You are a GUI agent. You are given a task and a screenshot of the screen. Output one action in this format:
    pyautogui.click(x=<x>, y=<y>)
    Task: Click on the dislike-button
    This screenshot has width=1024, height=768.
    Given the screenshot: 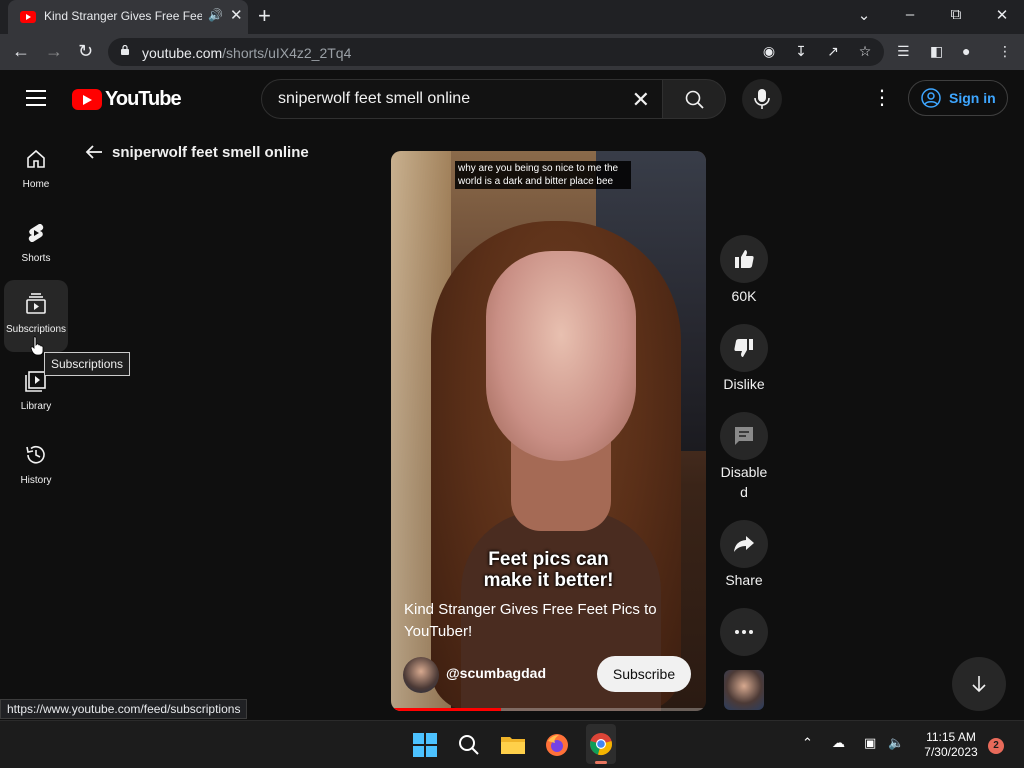 What is the action you would take?
    pyautogui.click(x=744, y=348)
    